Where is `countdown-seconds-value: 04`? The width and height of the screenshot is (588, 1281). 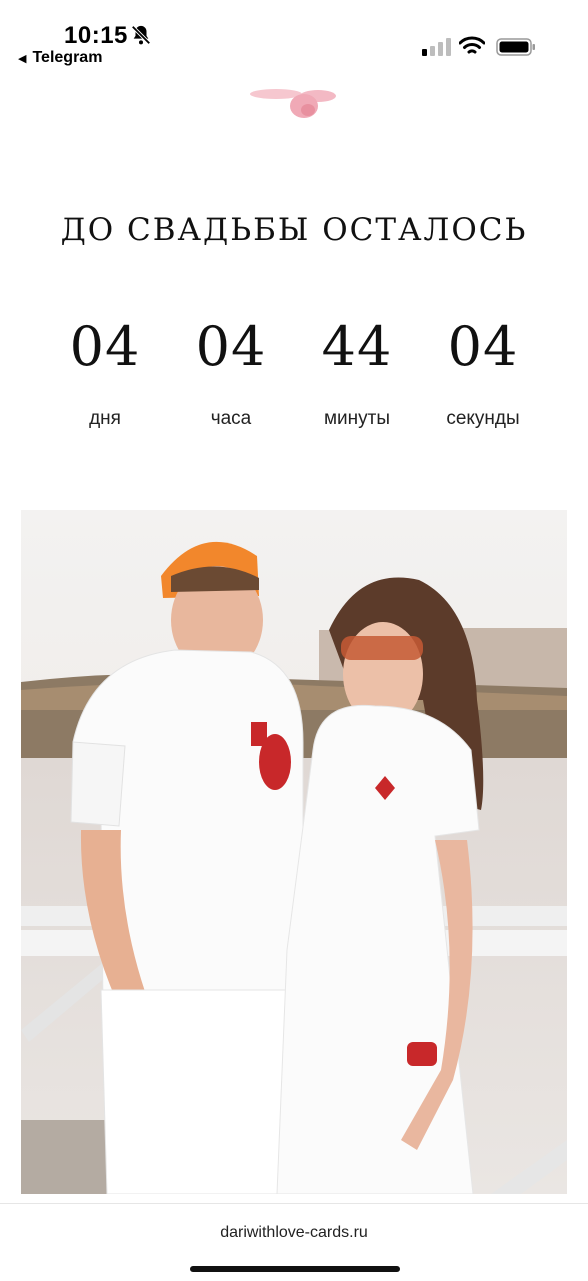 countdown-seconds-value: 04 is located at coordinates (483, 346).